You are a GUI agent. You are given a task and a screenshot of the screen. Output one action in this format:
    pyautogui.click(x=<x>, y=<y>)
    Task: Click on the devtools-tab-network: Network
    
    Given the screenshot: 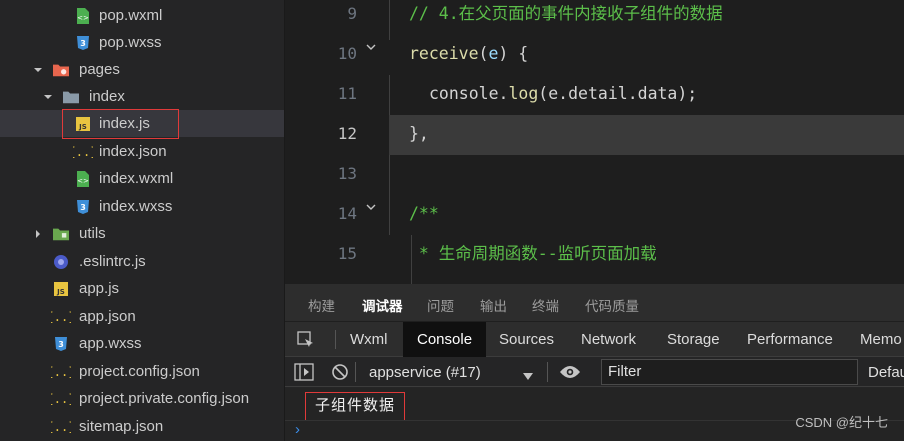 What is the action you would take?
    pyautogui.click(x=608, y=339)
    